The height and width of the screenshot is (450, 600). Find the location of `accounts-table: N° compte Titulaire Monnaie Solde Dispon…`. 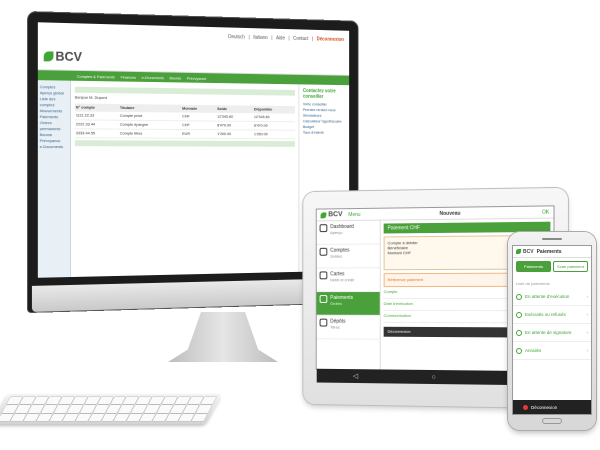

accounts-table: N° compte Titulaire Monnaie Solde Dispon… is located at coordinates (184, 121).